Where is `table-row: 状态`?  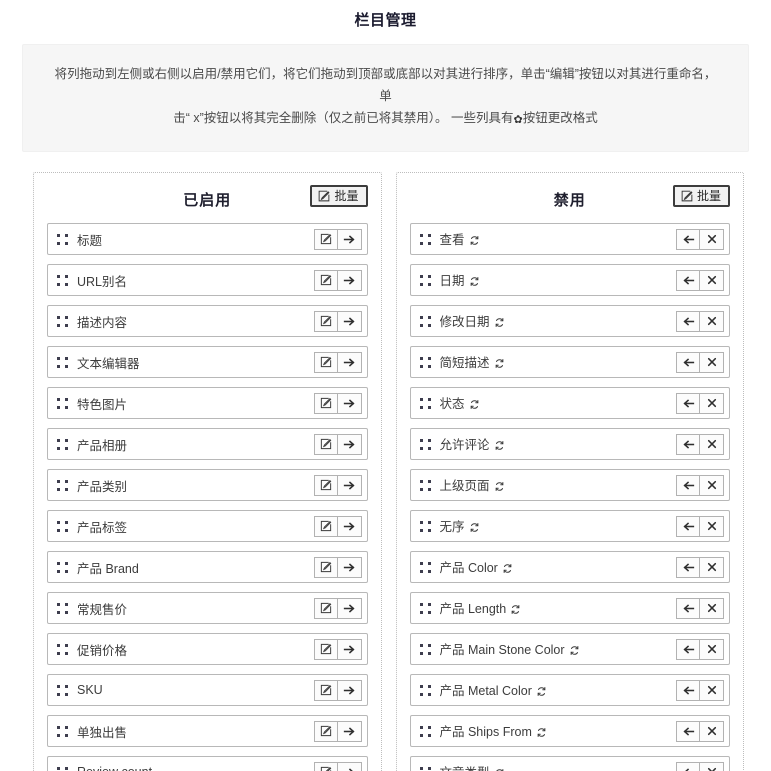
table-row: 状态 is located at coordinates (569, 403).